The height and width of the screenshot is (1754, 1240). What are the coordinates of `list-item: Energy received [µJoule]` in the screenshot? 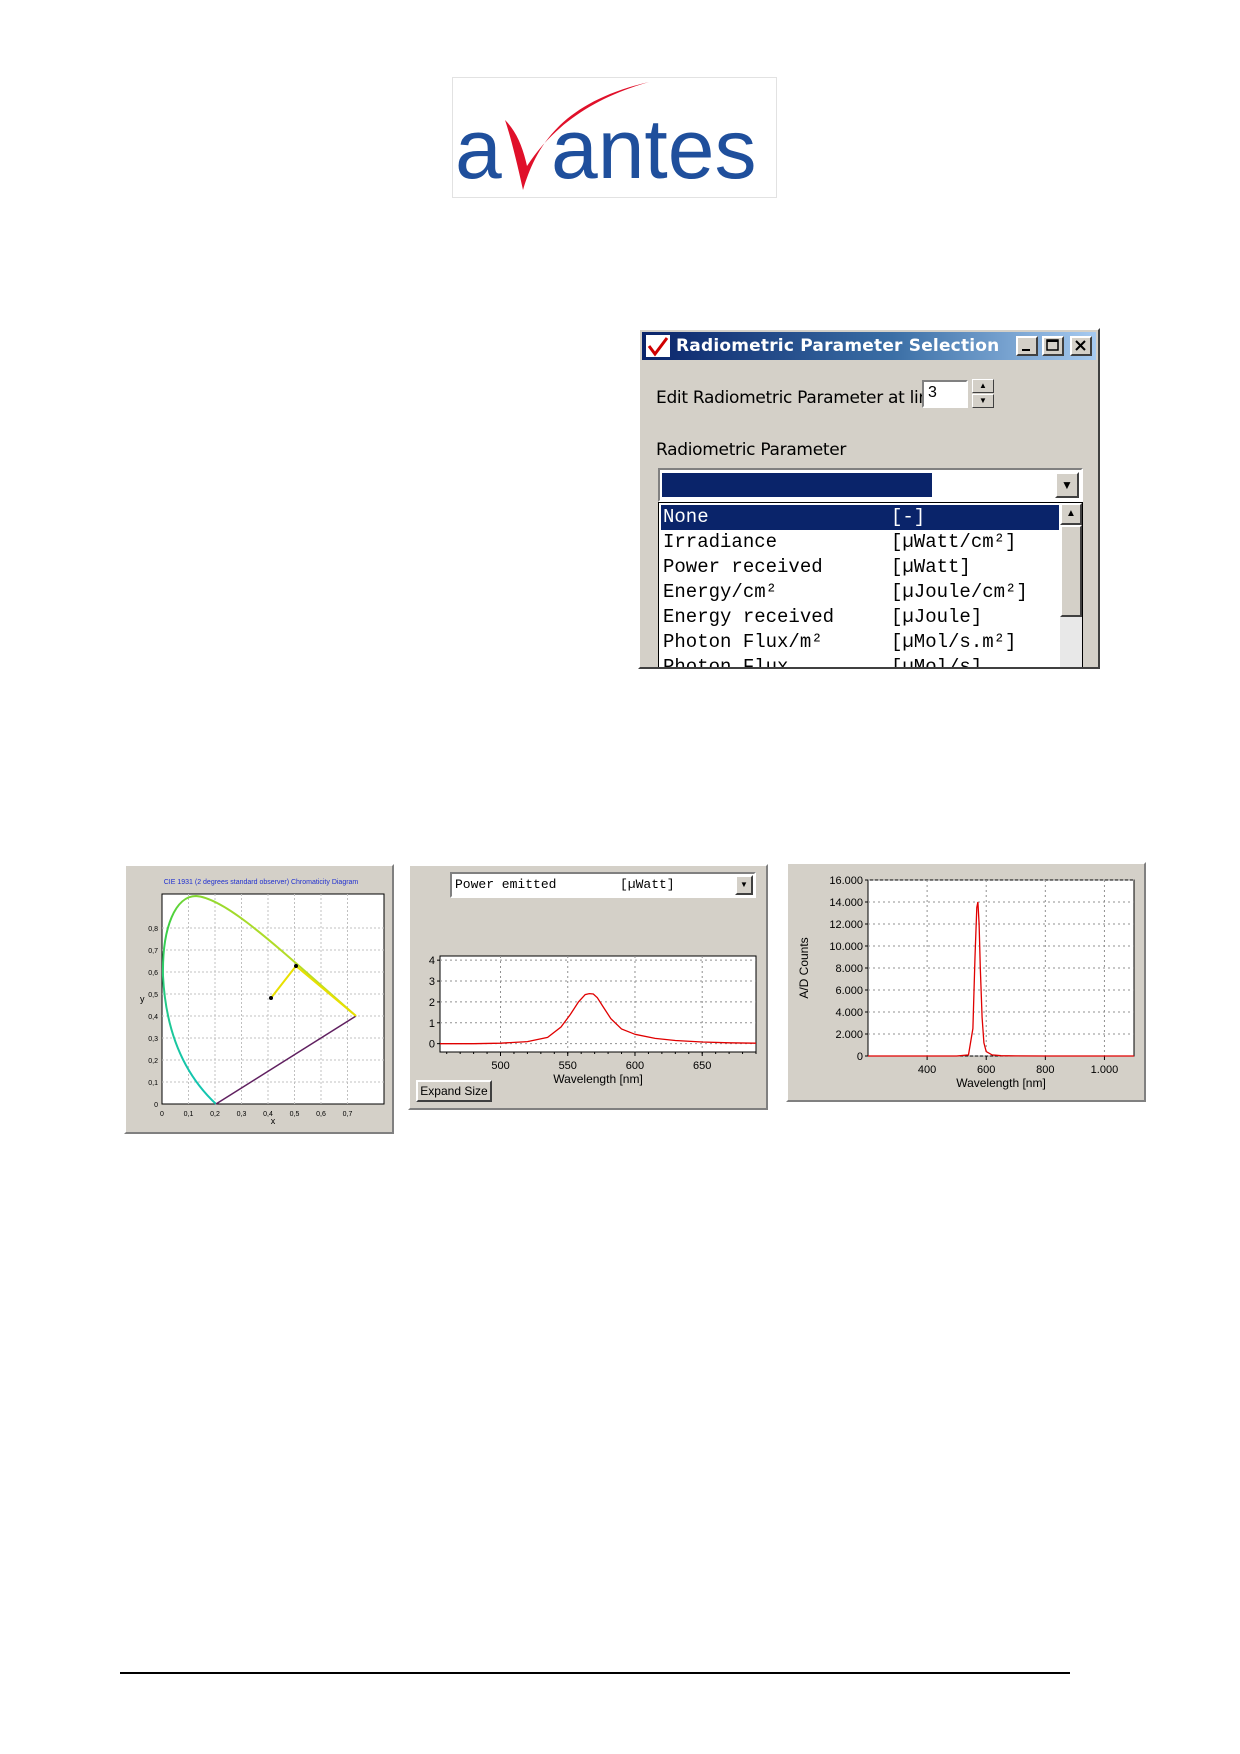 It's located at (860, 617).